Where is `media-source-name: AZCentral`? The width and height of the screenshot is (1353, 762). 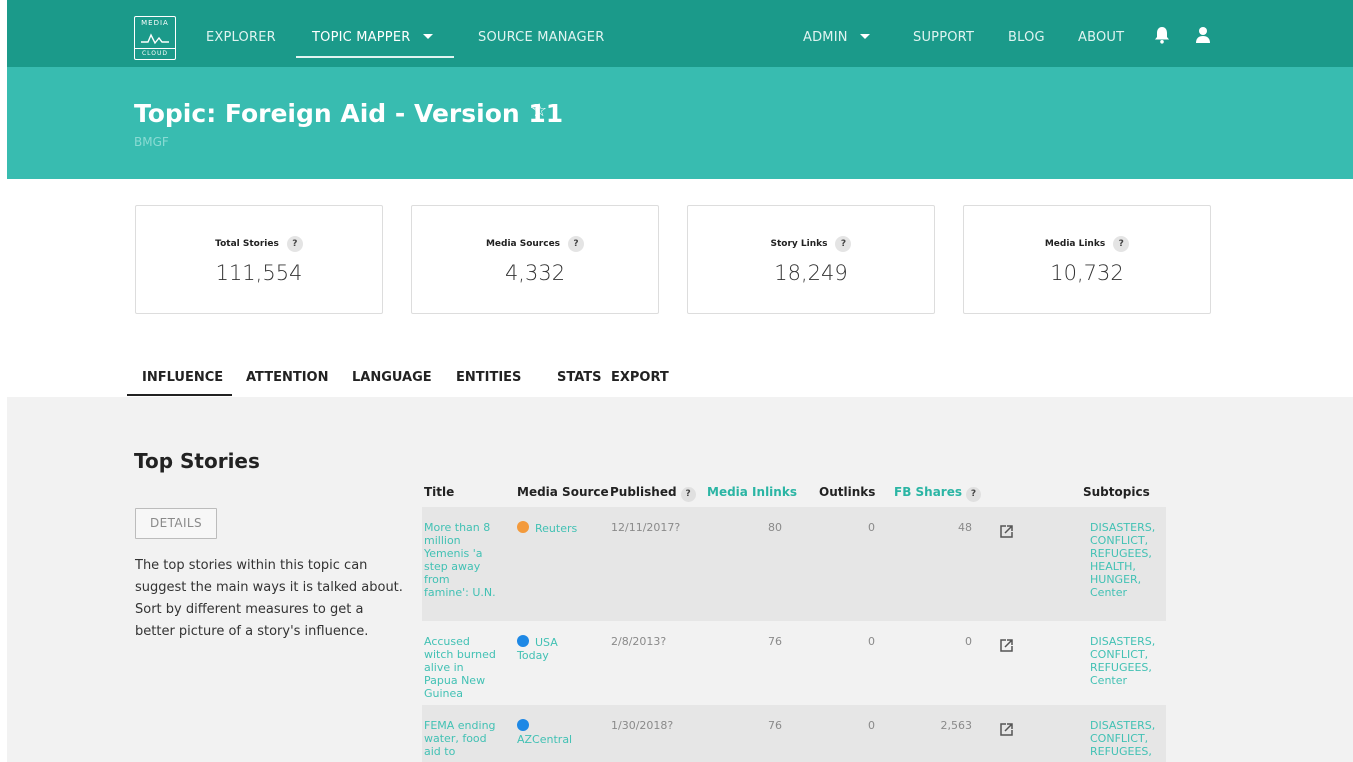 media-source-name: AZCentral is located at coordinates (545, 739).